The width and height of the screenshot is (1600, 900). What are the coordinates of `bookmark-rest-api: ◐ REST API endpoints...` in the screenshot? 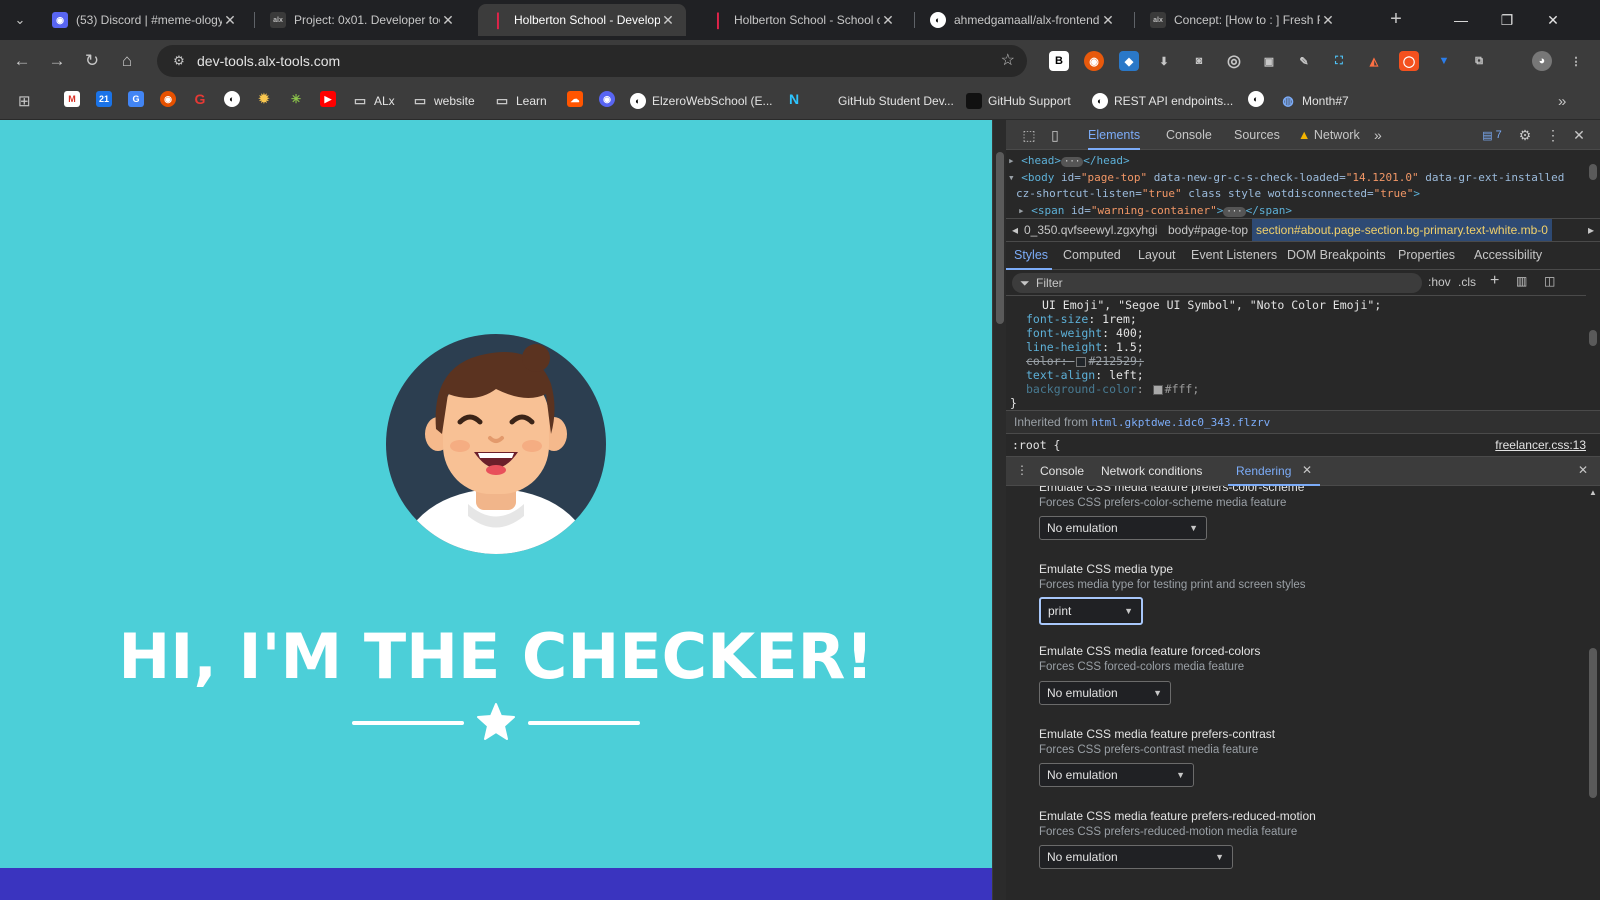 It's located at (1162, 101).